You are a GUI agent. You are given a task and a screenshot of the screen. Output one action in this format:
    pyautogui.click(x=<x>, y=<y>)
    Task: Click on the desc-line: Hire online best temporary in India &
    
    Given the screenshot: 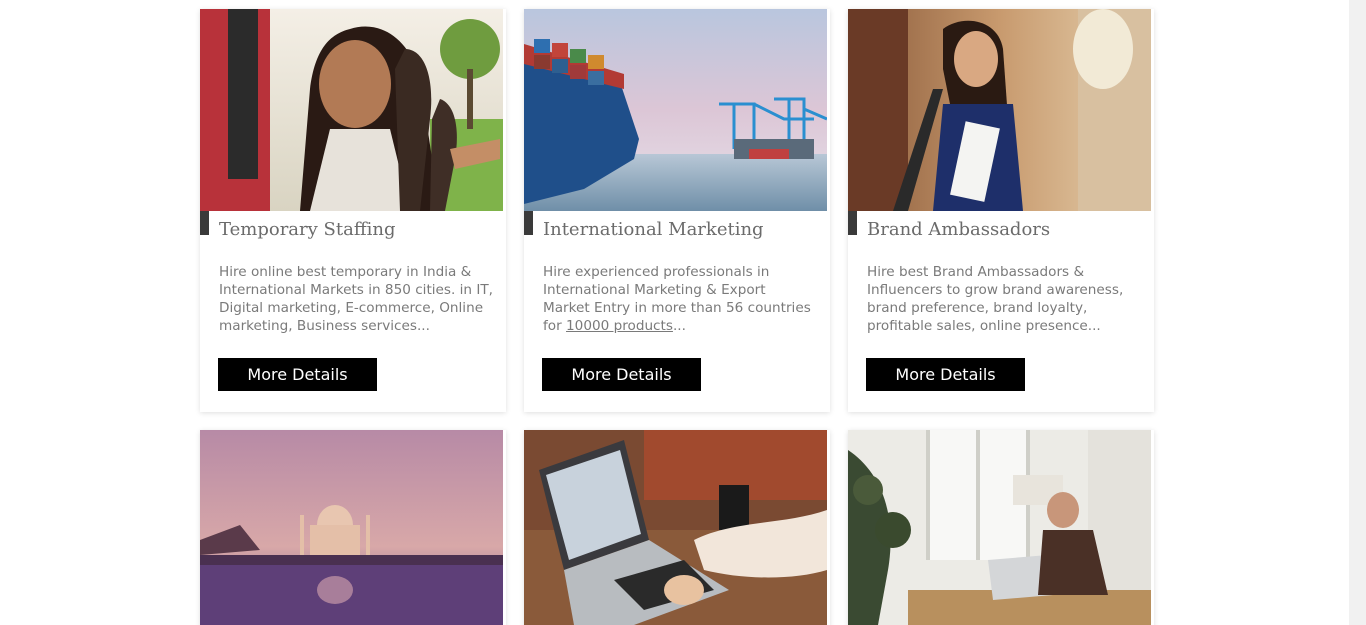 What is the action you would take?
    pyautogui.click(x=345, y=272)
    